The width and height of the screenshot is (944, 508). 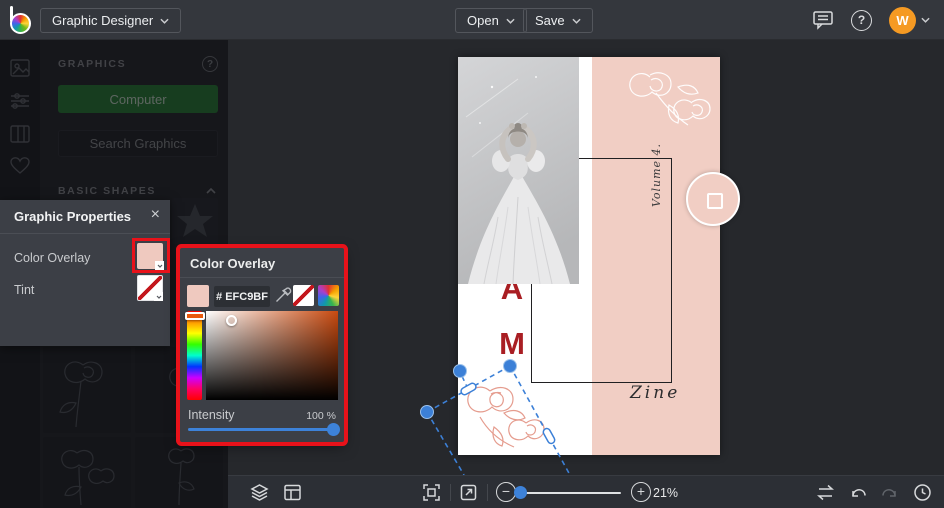 I want to click on bottom-toolbar: − + 21%, so click(x=586, y=491).